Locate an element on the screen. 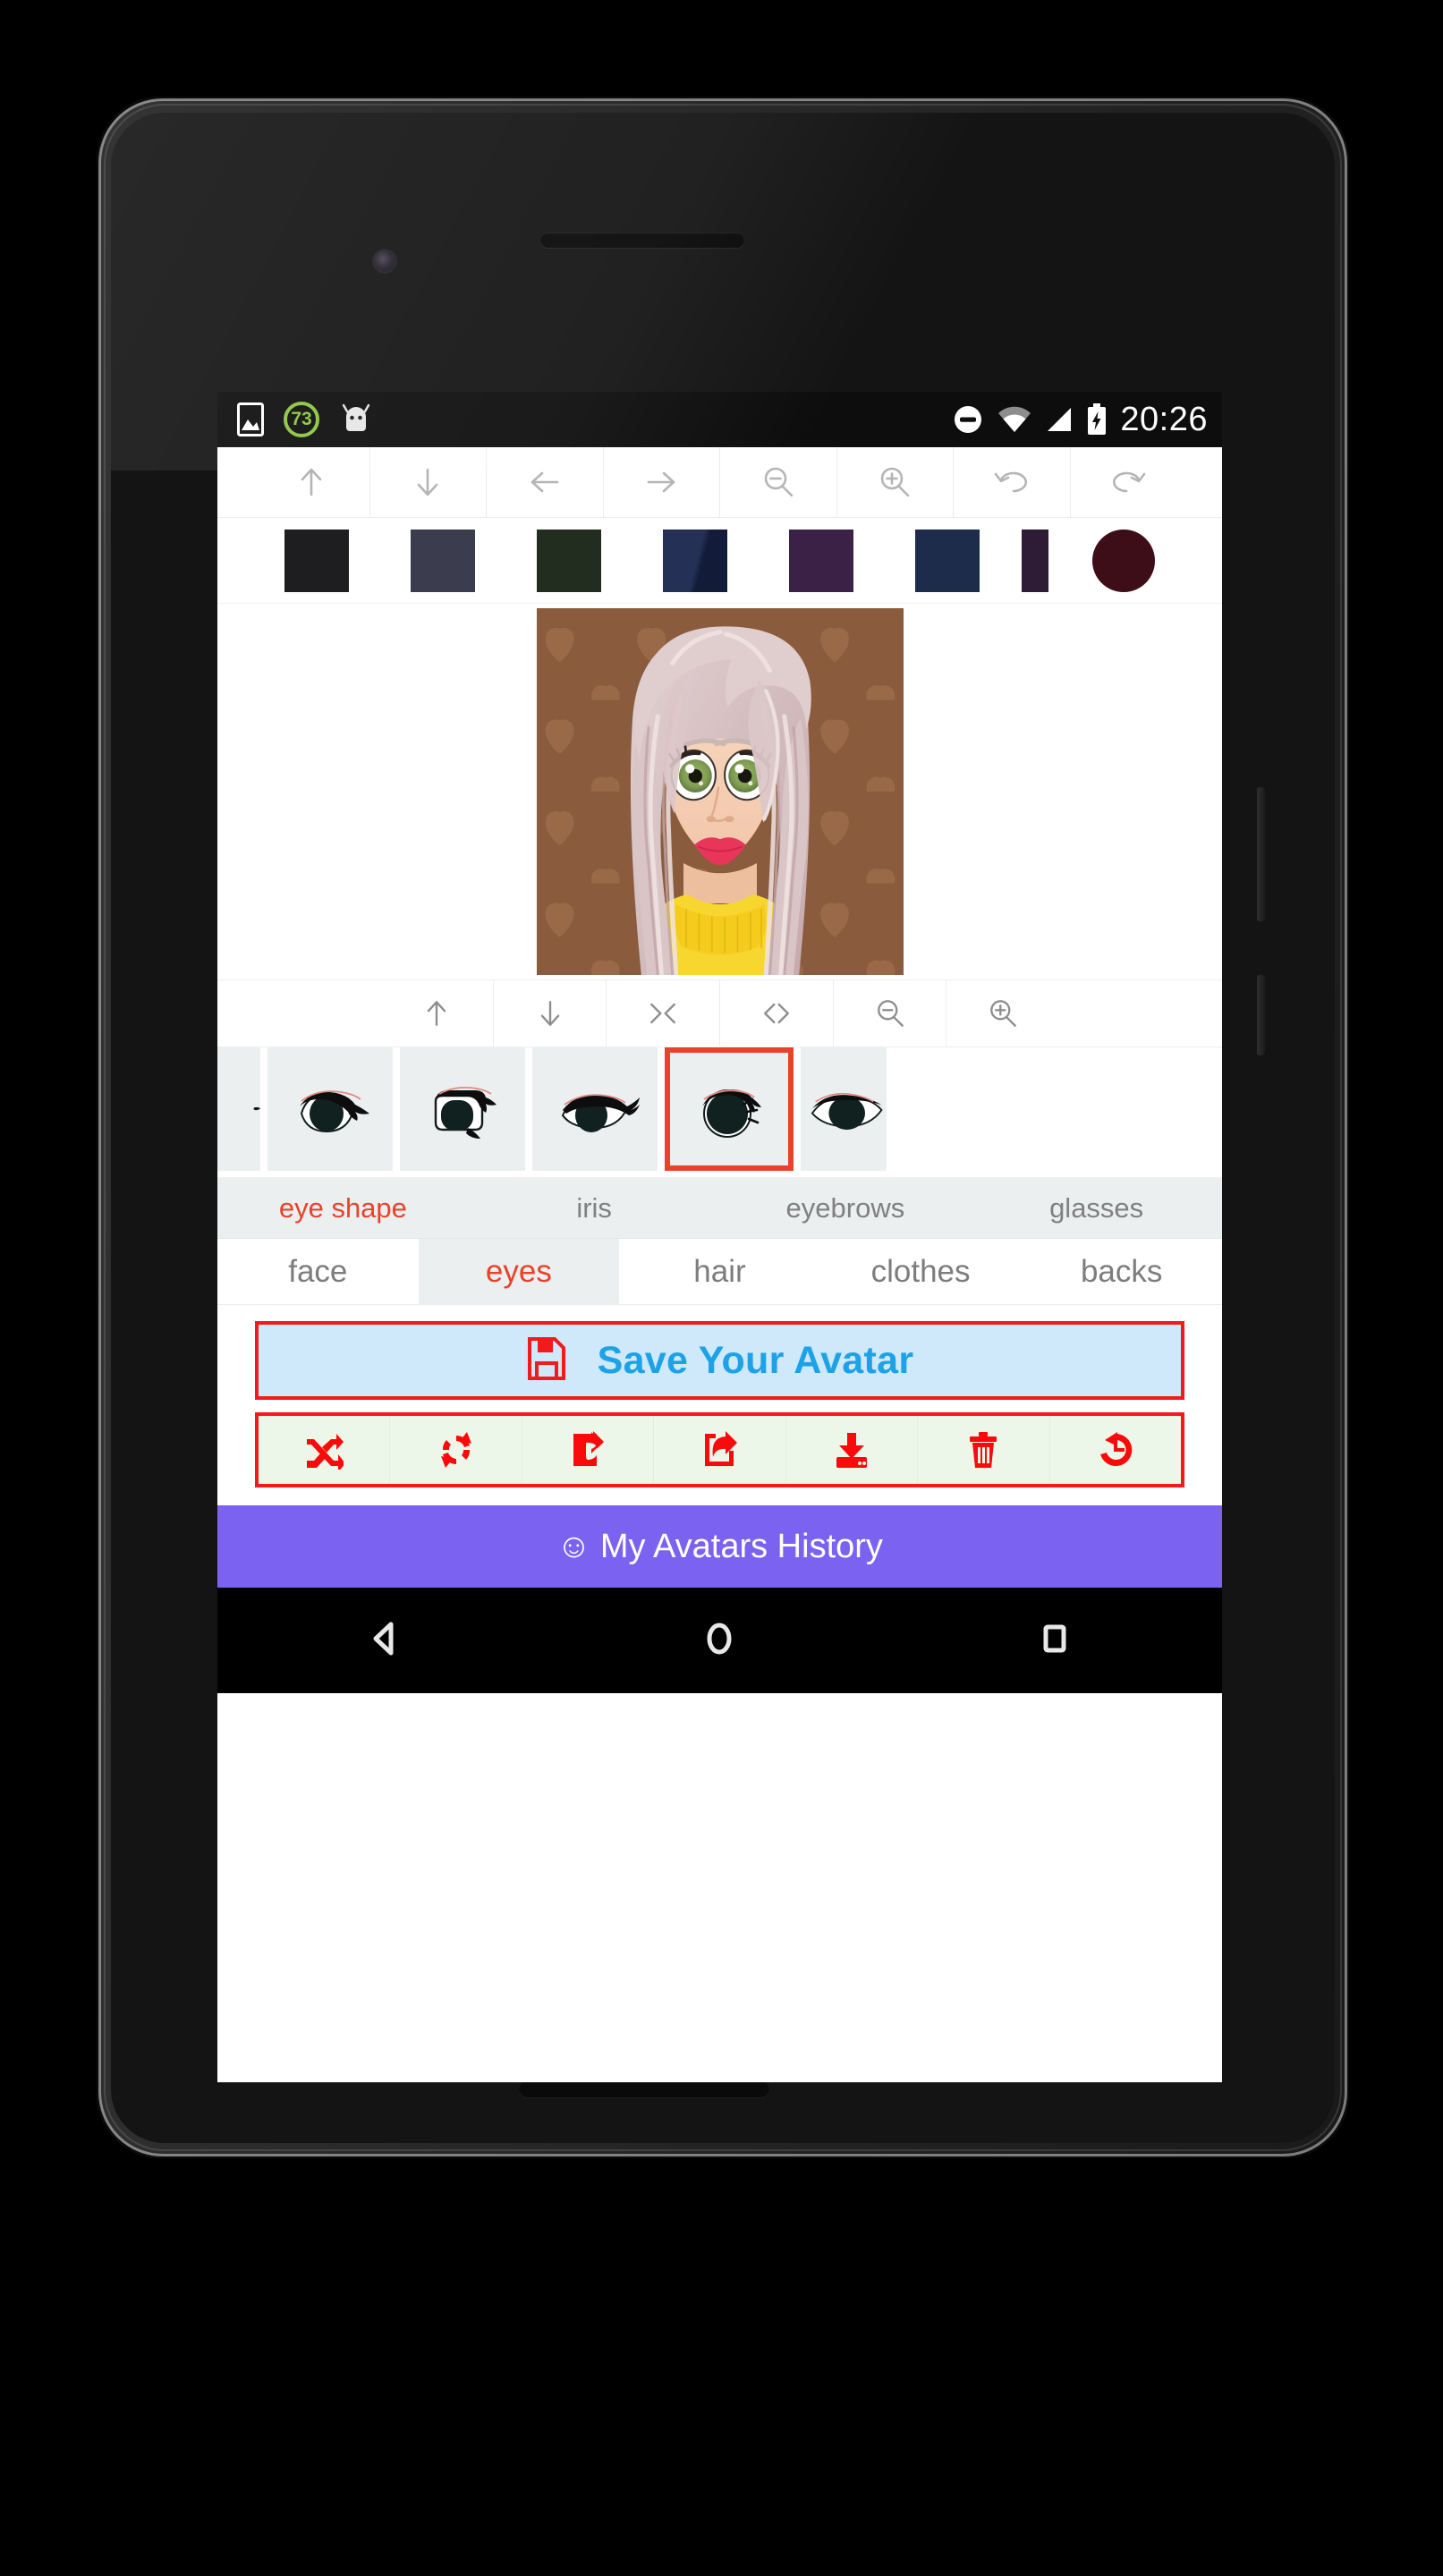 This screenshot has height=2576, width=1443. narrow-button is located at coordinates (664, 1013).